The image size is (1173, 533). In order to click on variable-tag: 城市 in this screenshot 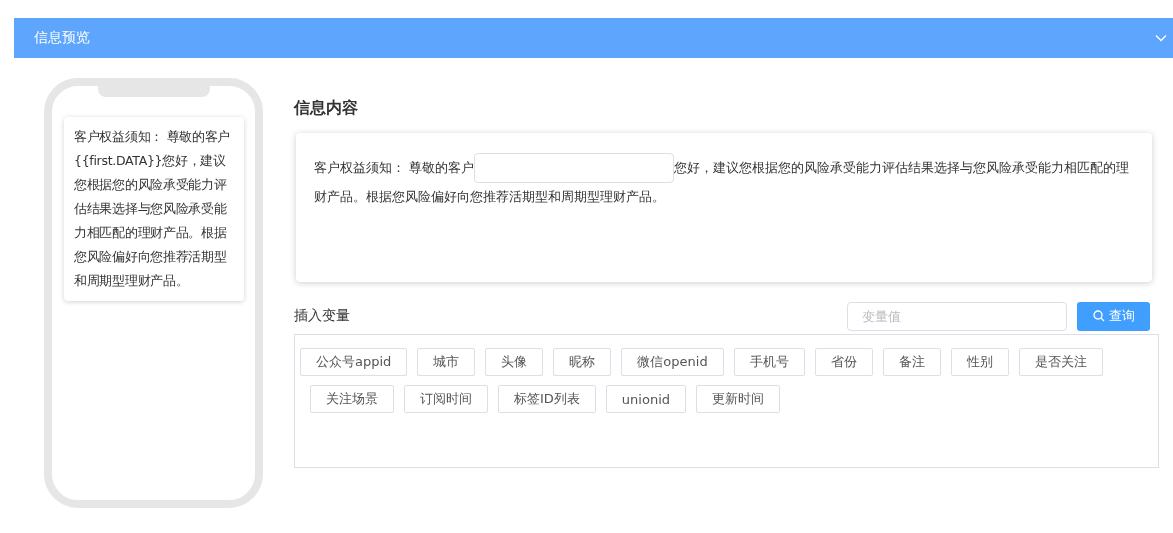, I will do `click(446, 362)`.